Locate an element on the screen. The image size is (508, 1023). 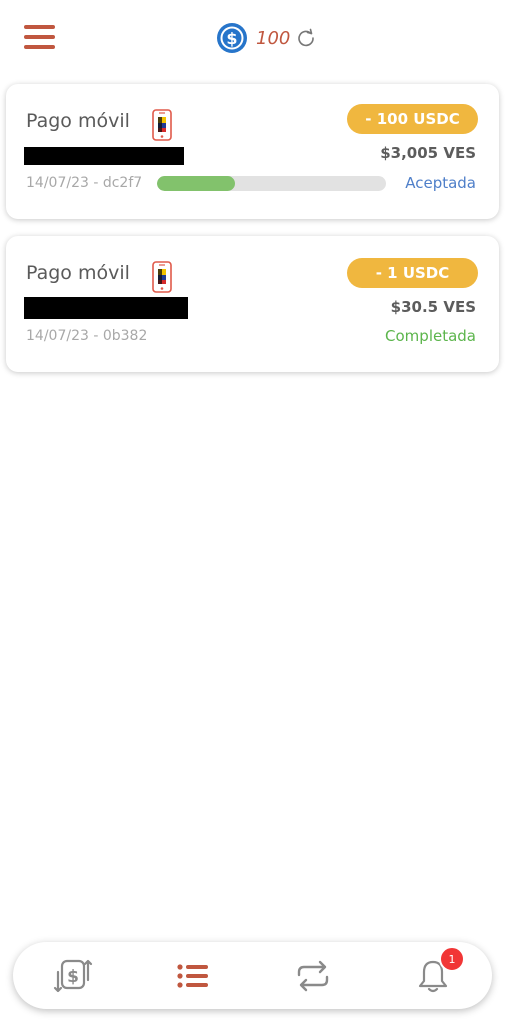
ves-amount: $3,005 VES is located at coordinates (428, 153).